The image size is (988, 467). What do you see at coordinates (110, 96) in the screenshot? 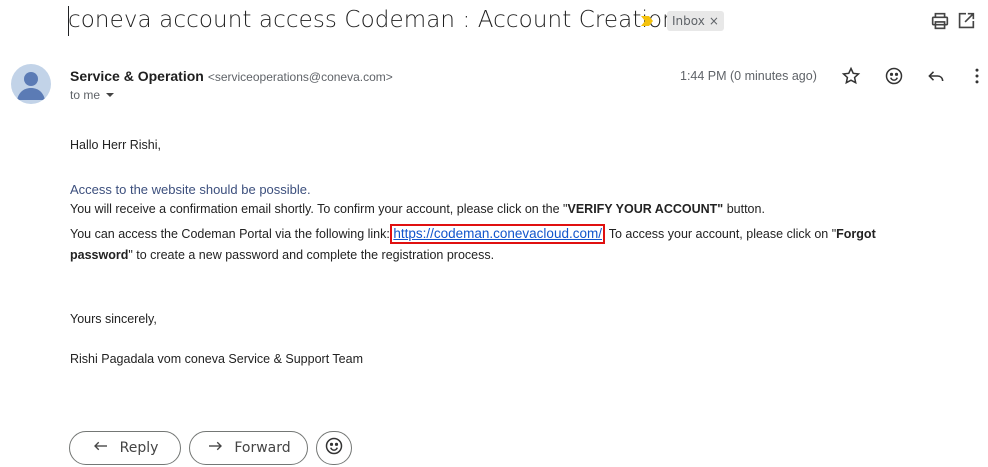
I see `chevron-down-icon` at bounding box center [110, 96].